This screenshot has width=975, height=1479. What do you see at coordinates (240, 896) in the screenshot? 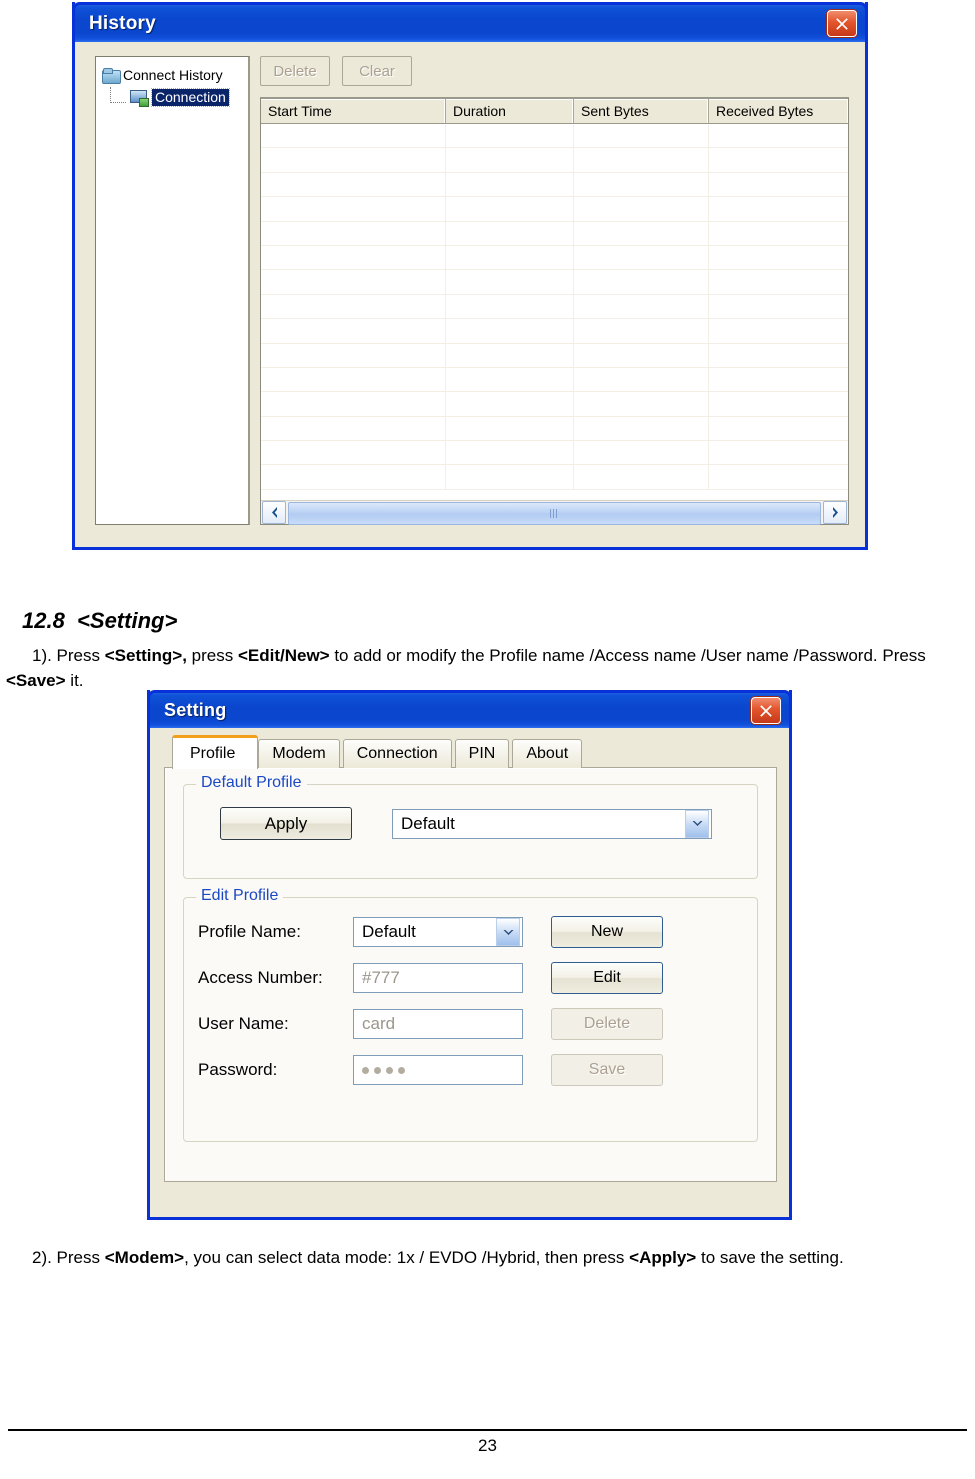
I see `edit-profile-group-title: Edit Profile` at bounding box center [240, 896].